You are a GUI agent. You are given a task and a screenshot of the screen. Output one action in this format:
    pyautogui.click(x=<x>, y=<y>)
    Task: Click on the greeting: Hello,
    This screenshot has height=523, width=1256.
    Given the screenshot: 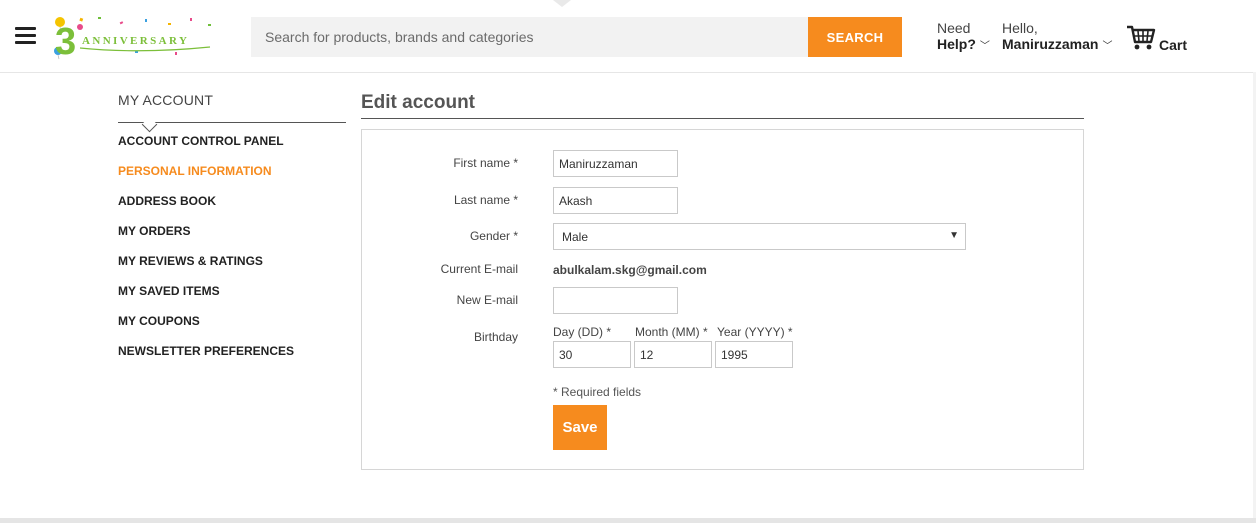 What is the action you would take?
    pyautogui.click(x=1020, y=28)
    